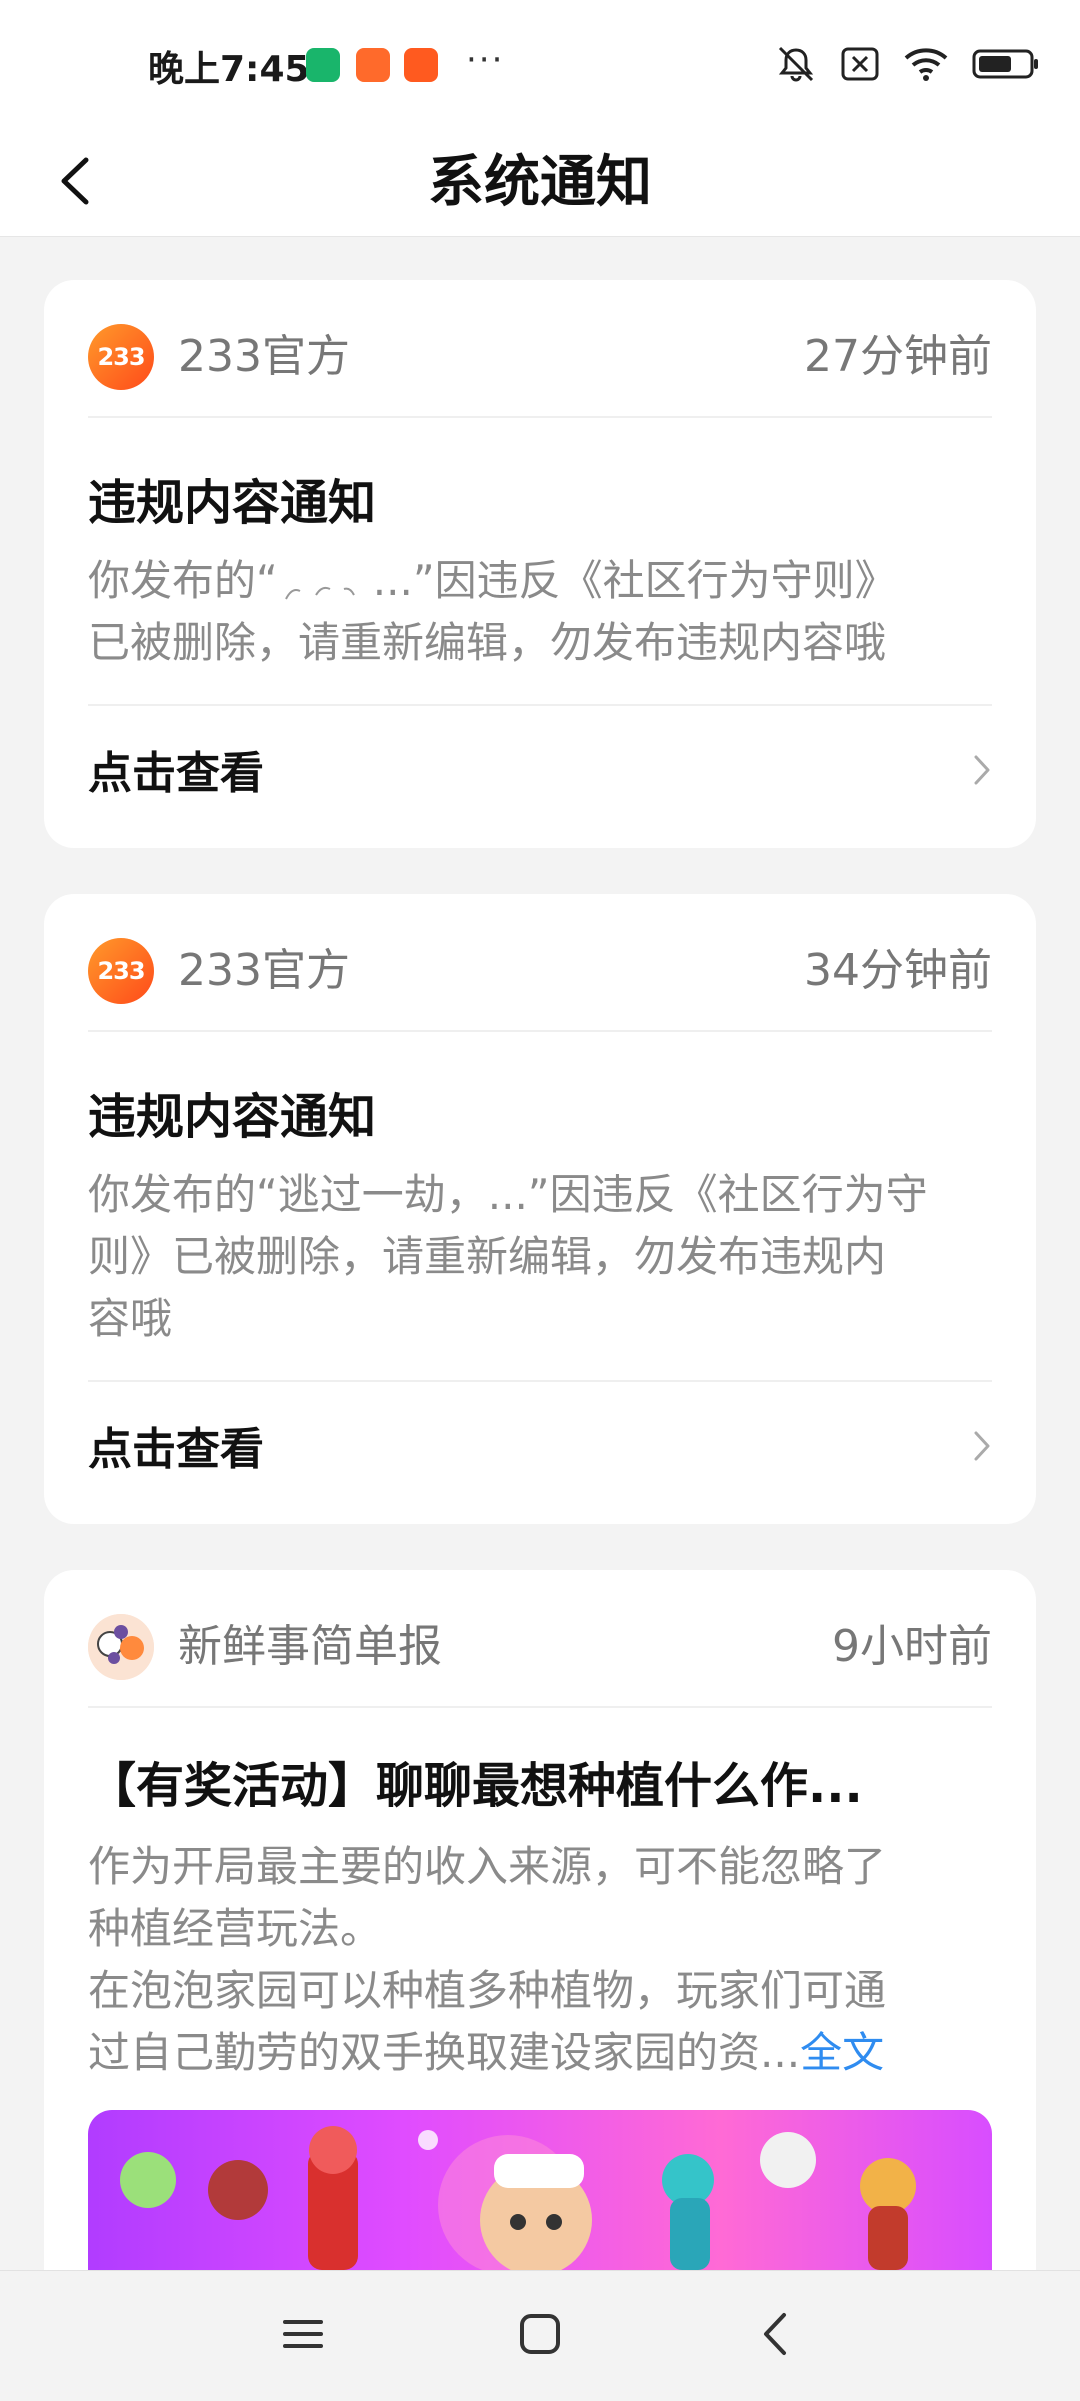  I want to click on notification-time: 27分钟前, so click(898, 356).